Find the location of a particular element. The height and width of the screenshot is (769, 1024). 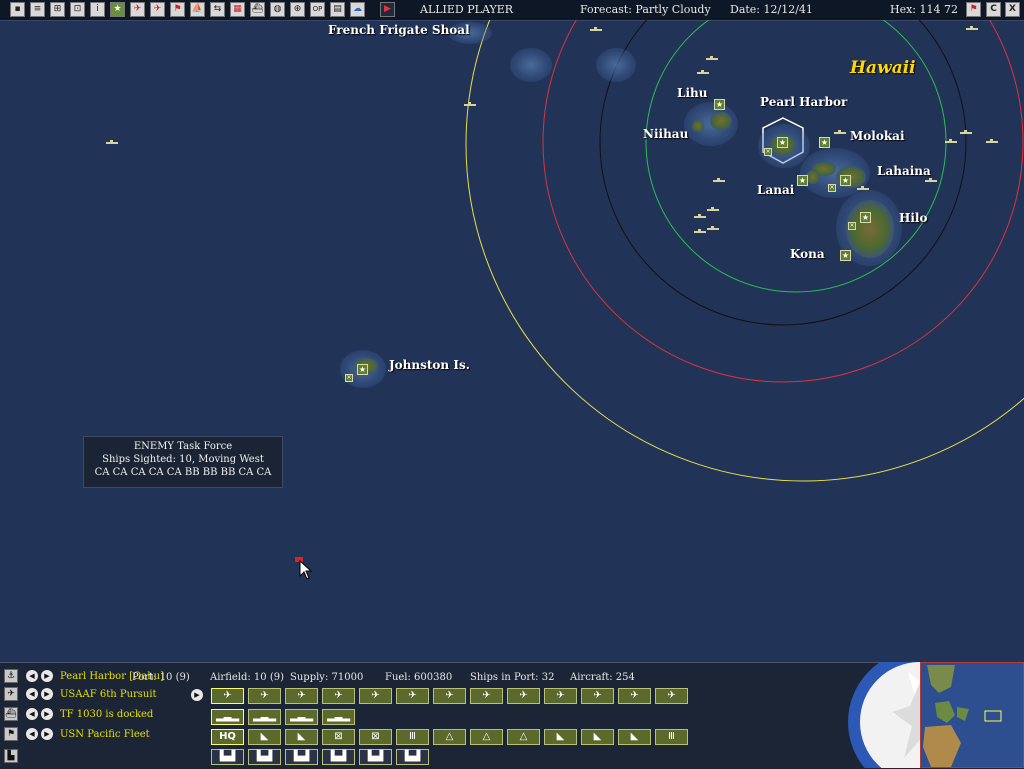

ground-unit-slot: Ⅲ is located at coordinates (412, 737).